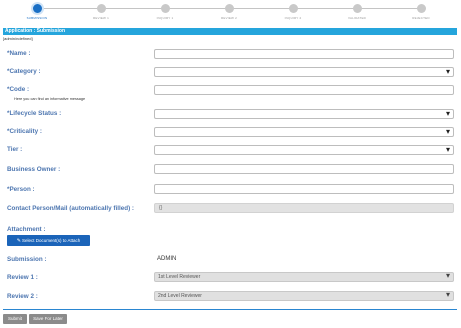 The width and height of the screenshot is (461, 328). What do you see at coordinates (34, 169) in the screenshot?
I see `business-owner-label: Business Owner :` at bounding box center [34, 169].